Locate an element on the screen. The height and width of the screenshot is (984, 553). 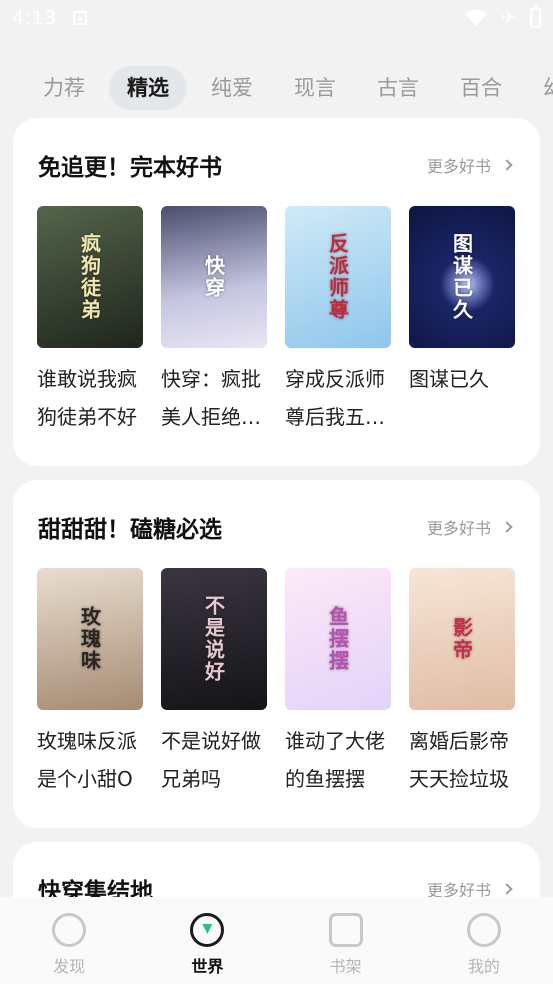
book-cover: 不是说好 is located at coordinates (214, 639).